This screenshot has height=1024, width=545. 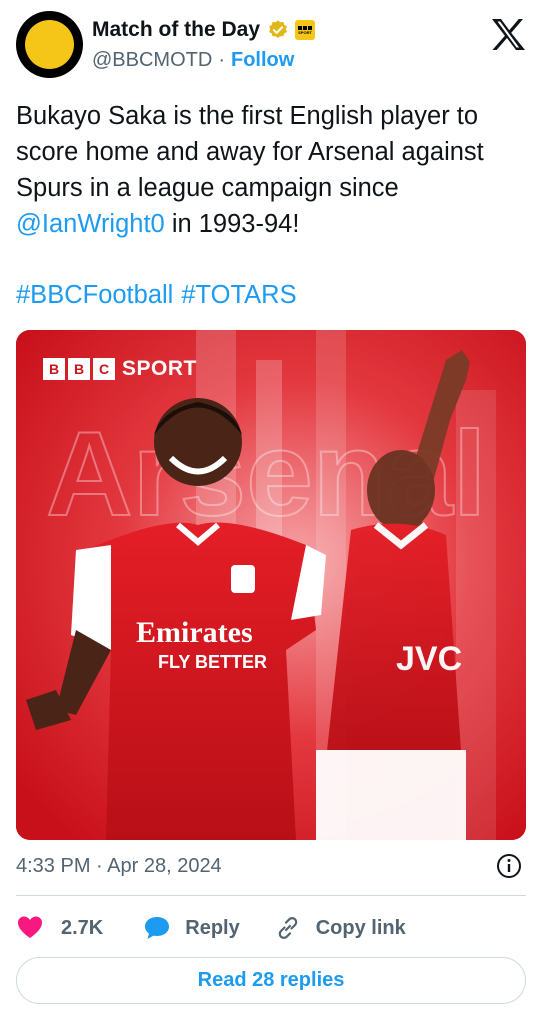 I want to click on speech-bubble-icon, so click(x=157, y=928).